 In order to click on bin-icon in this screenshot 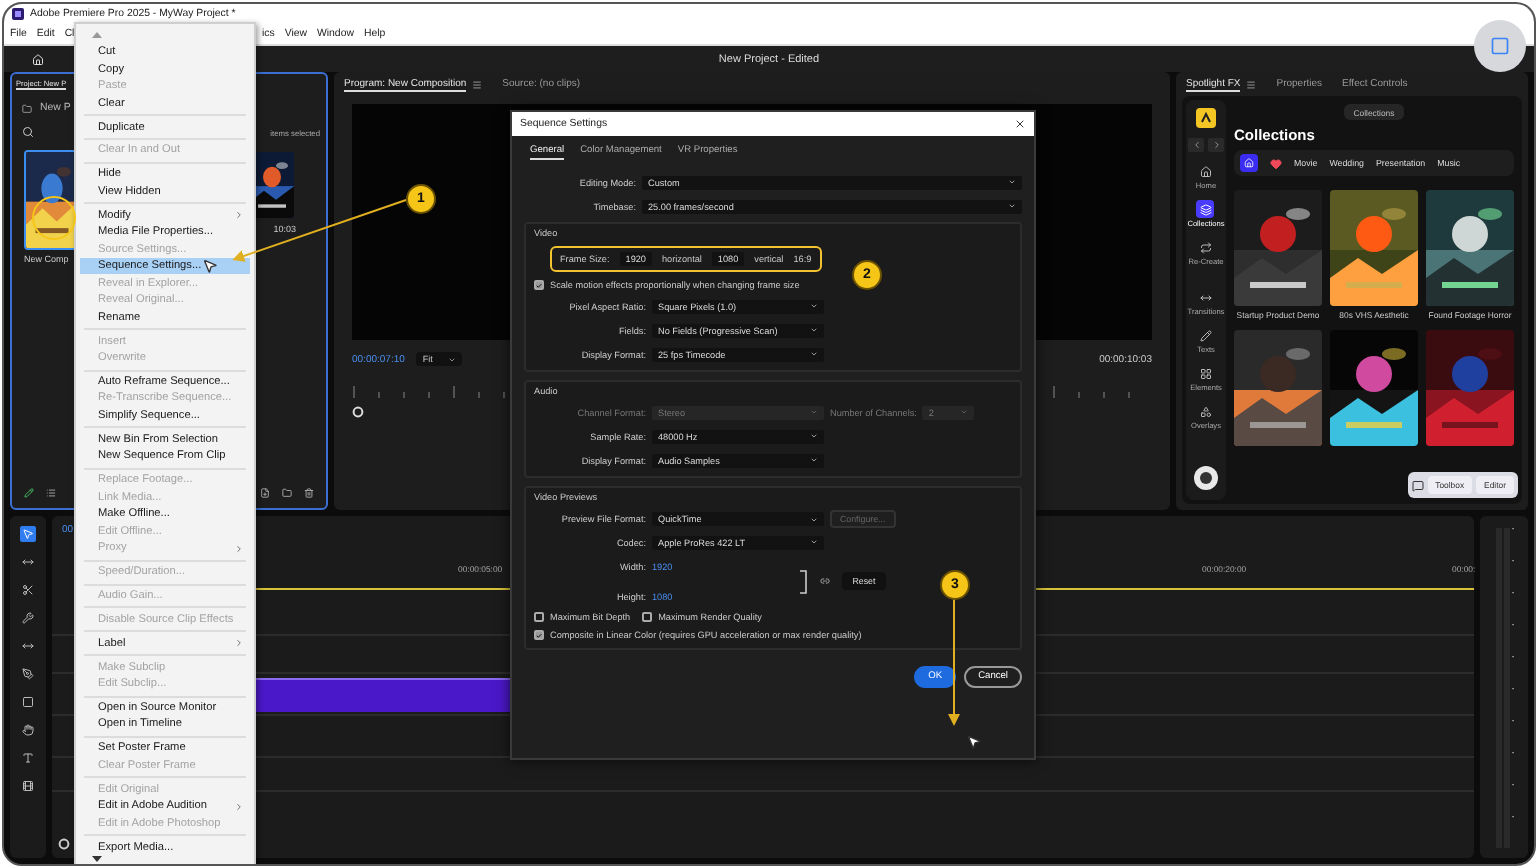, I will do `click(27, 108)`.